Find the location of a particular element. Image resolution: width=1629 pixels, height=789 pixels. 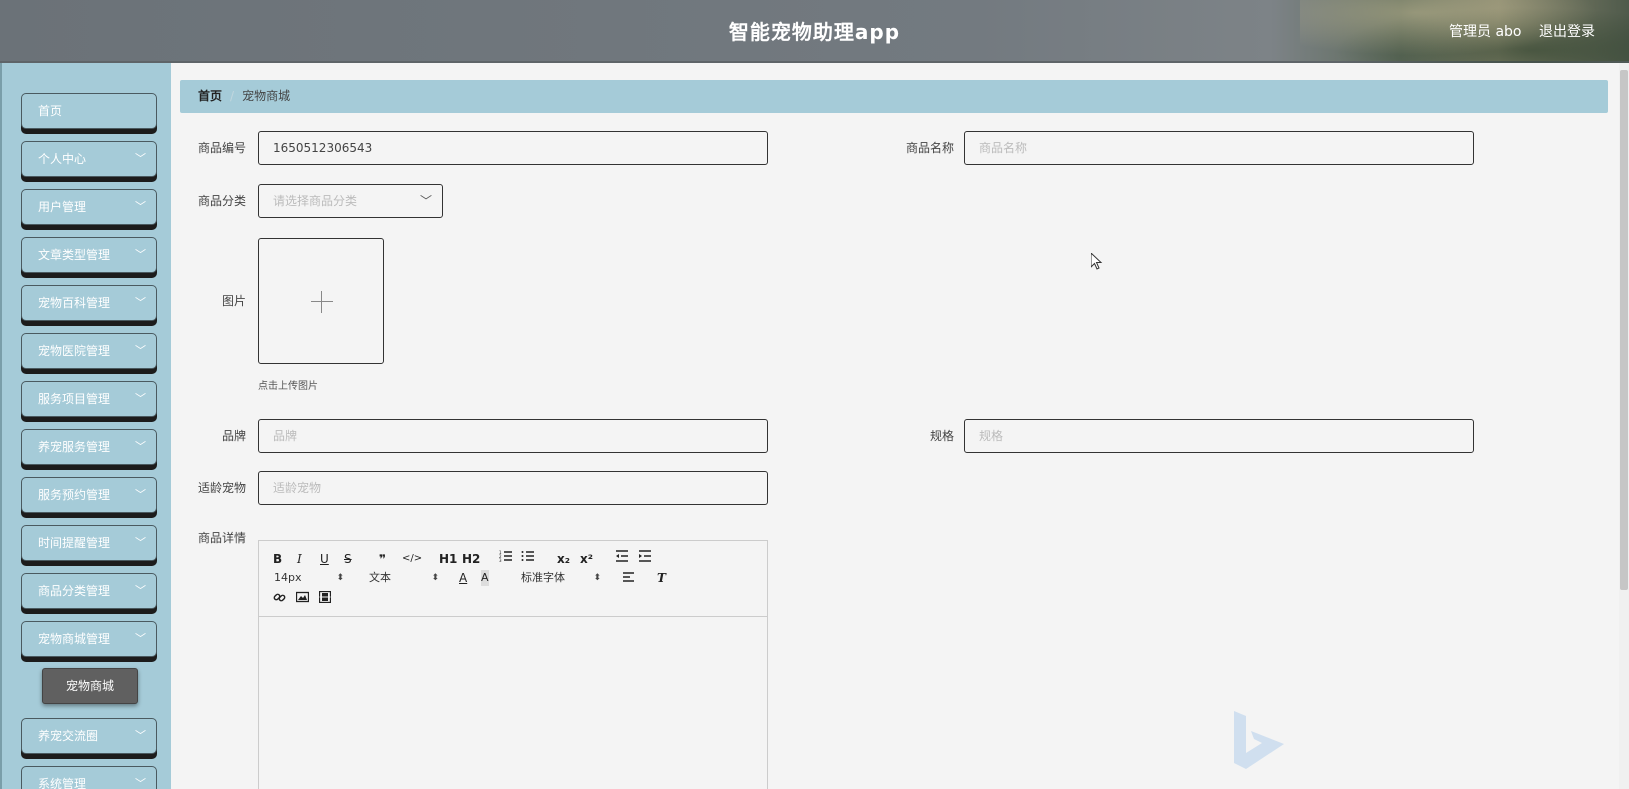

sidebar-subitem-pet-mall: 宠物商城 is located at coordinates (90, 686).